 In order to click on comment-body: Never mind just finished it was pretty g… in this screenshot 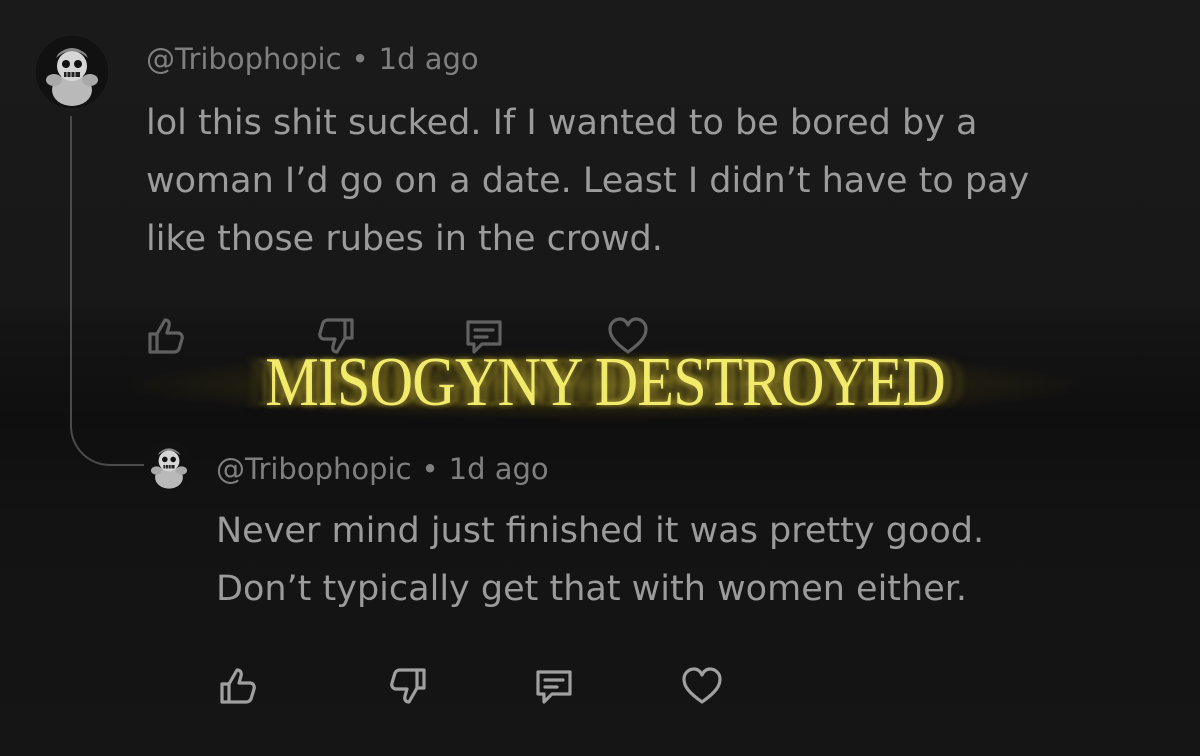, I will do `click(696, 560)`.